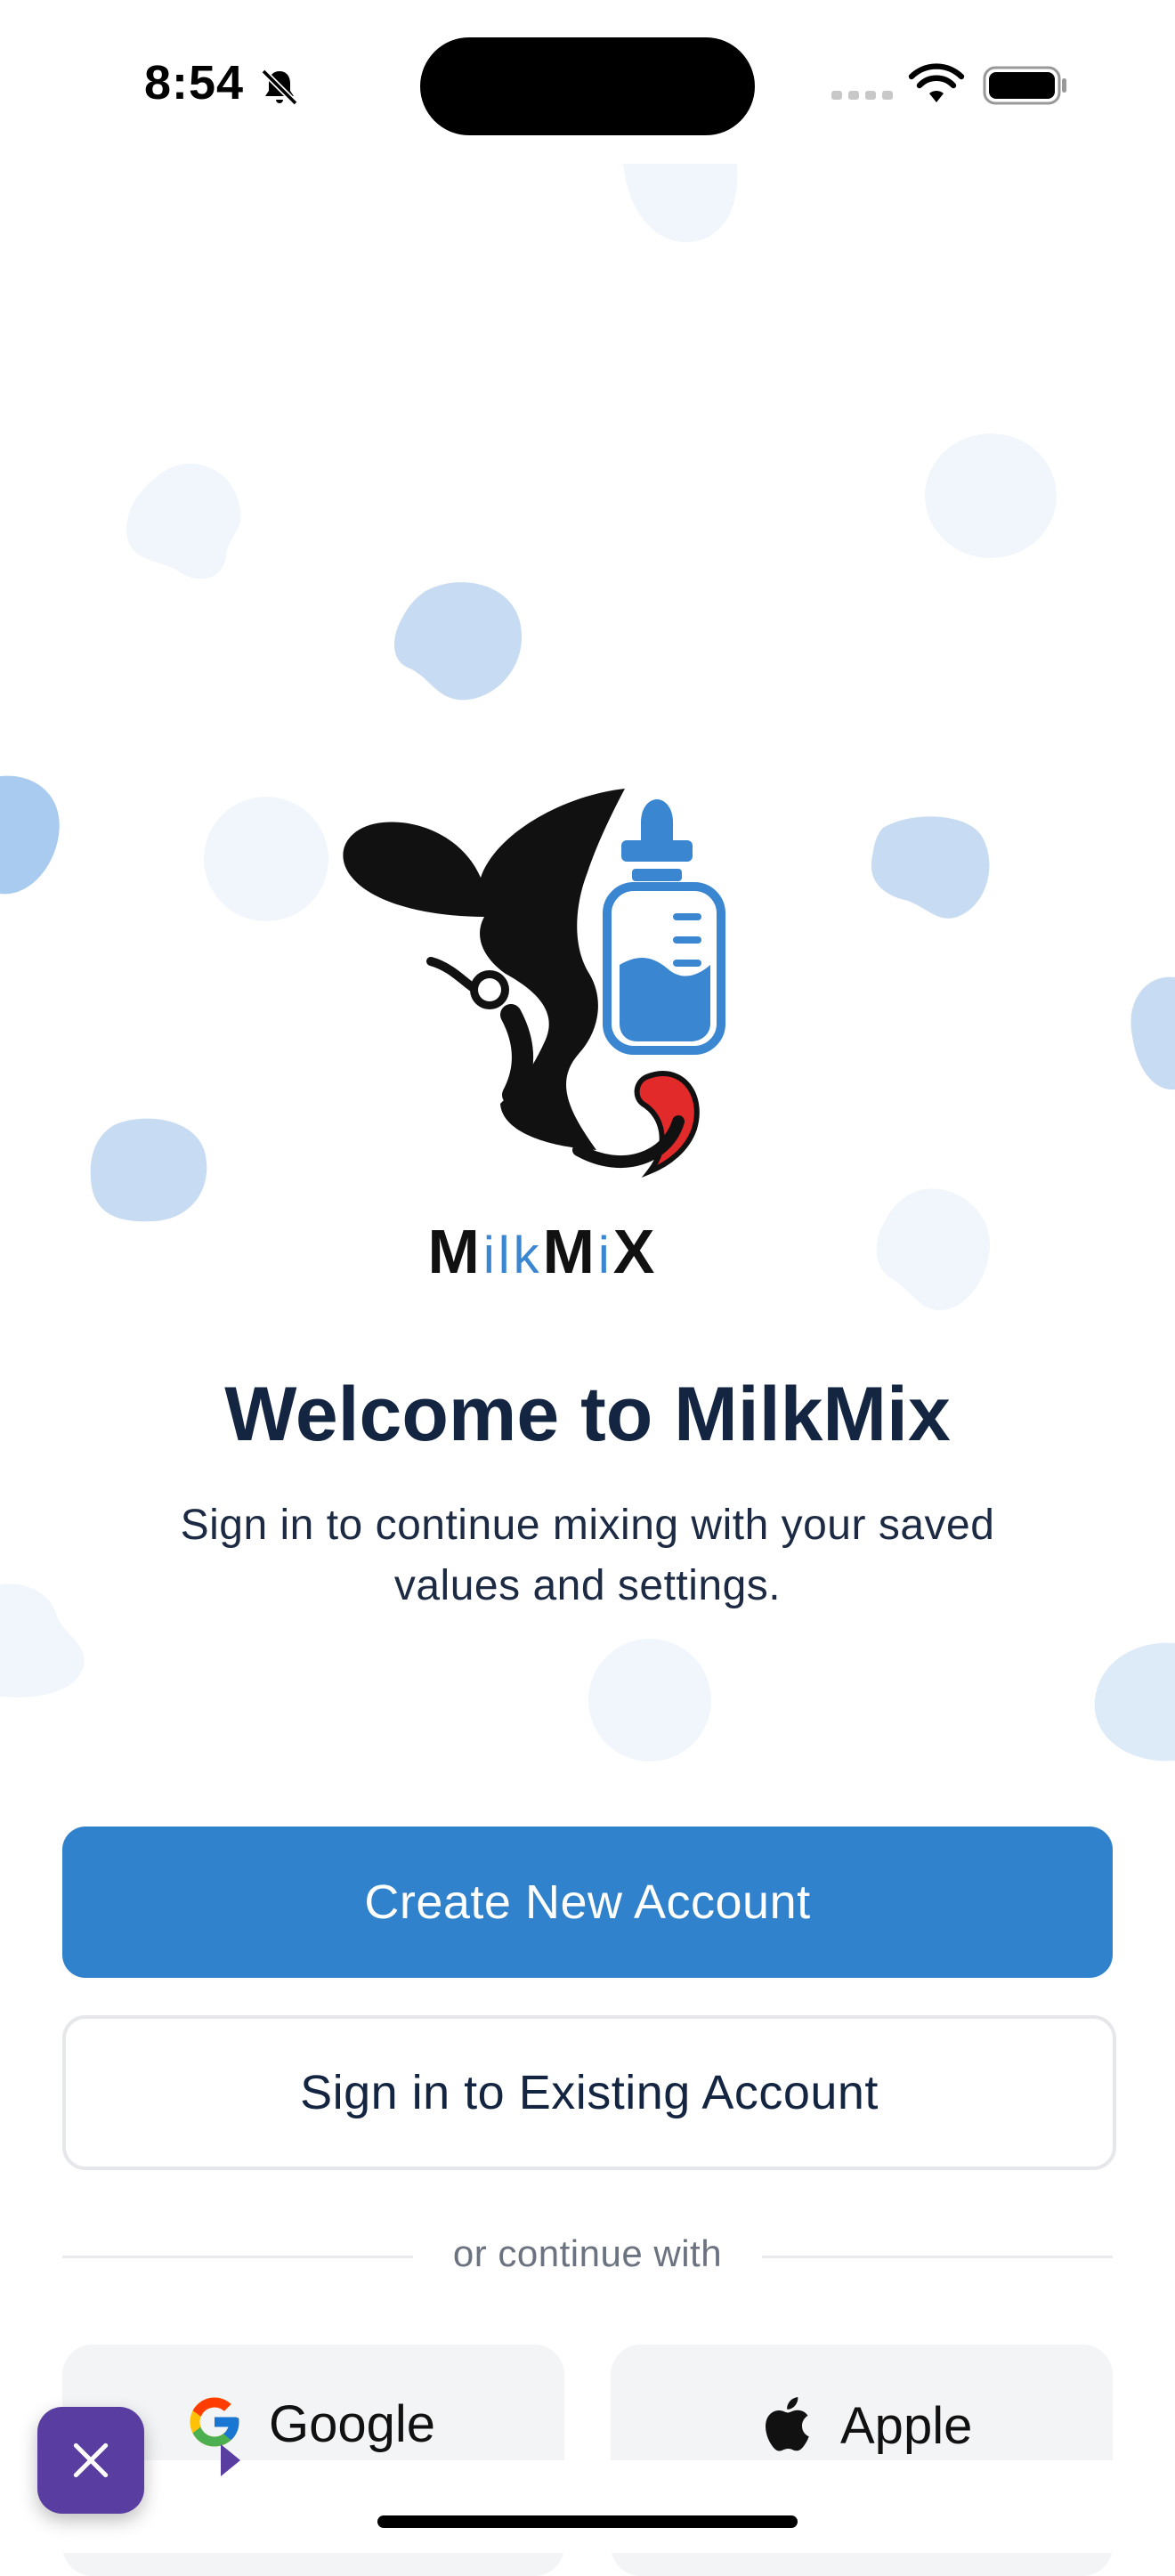 The width and height of the screenshot is (1175, 2576). What do you see at coordinates (587, 1415) in the screenshot?
I see `page-title: Welcome to MilkMix` at bounding box center [587, 1415].